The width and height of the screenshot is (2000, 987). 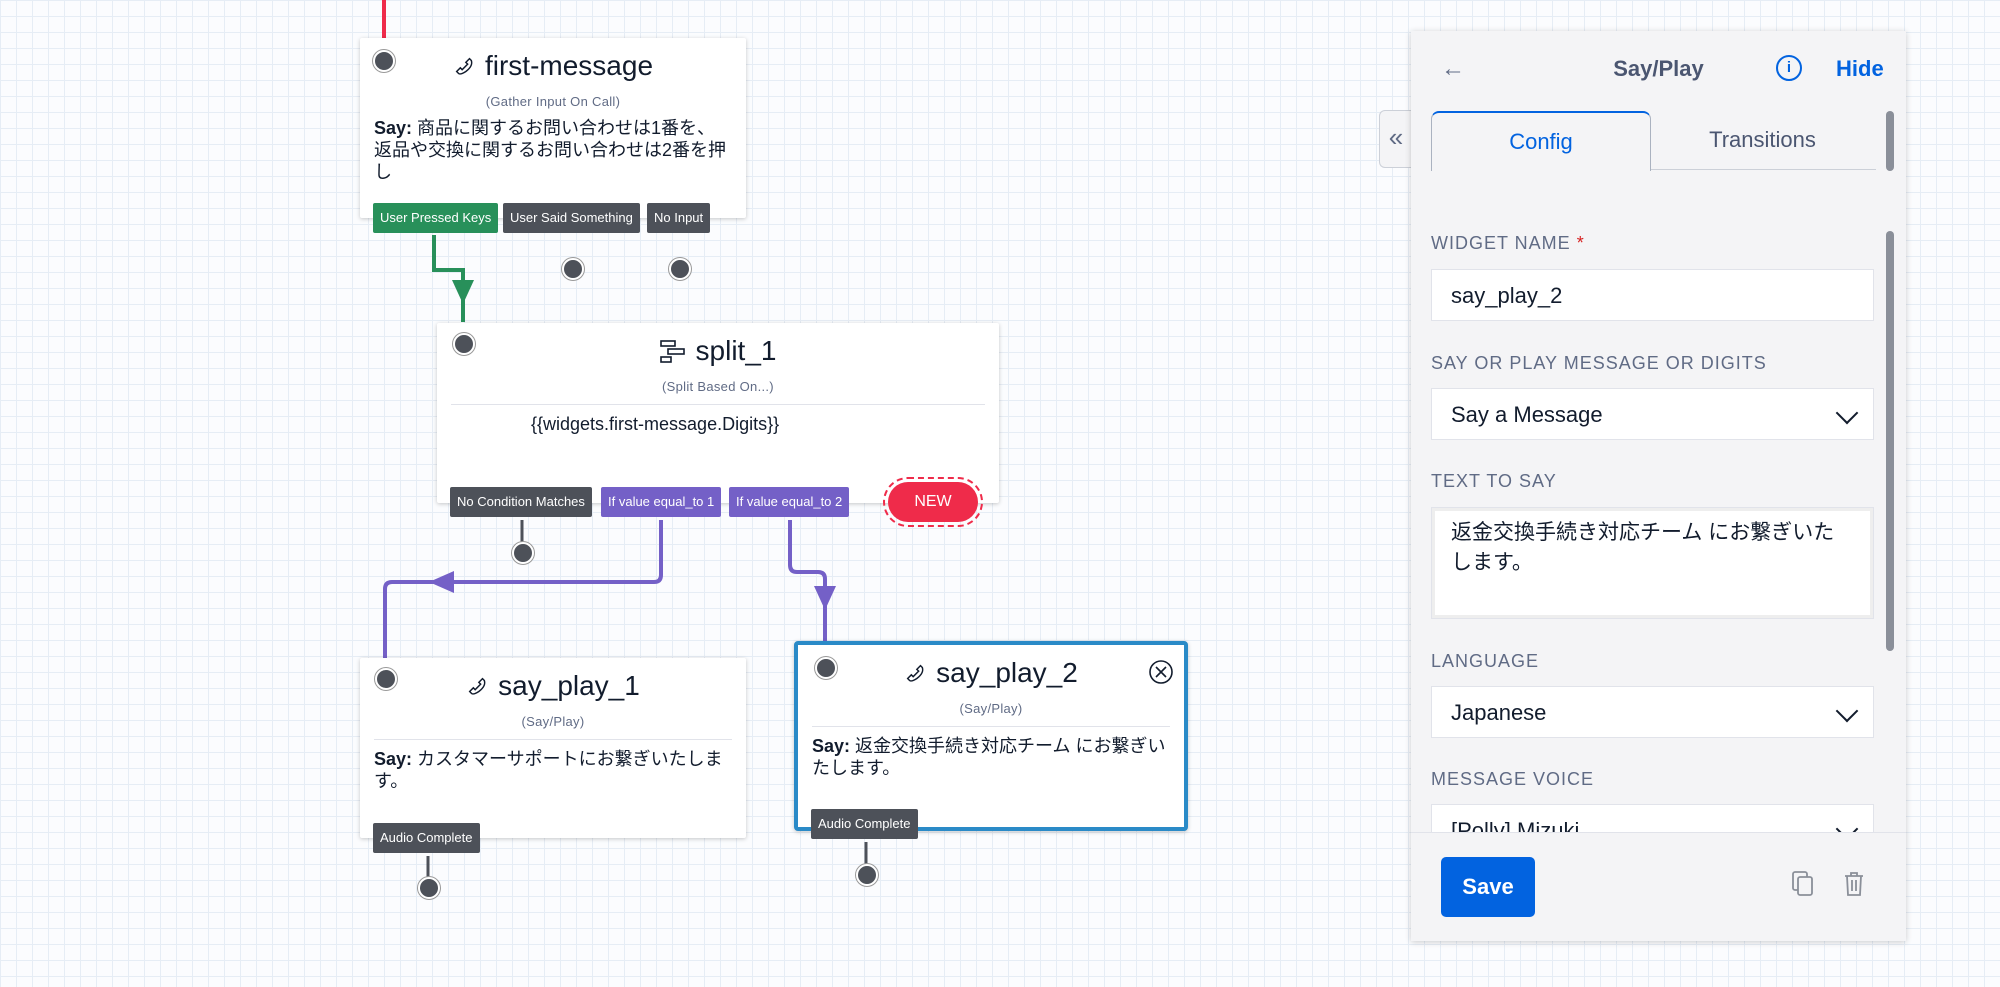 I want to click on widget-say-text: Say: 返金交換手続き対応チーム にお繋ぎいたします。, so click(x=989, y=757).